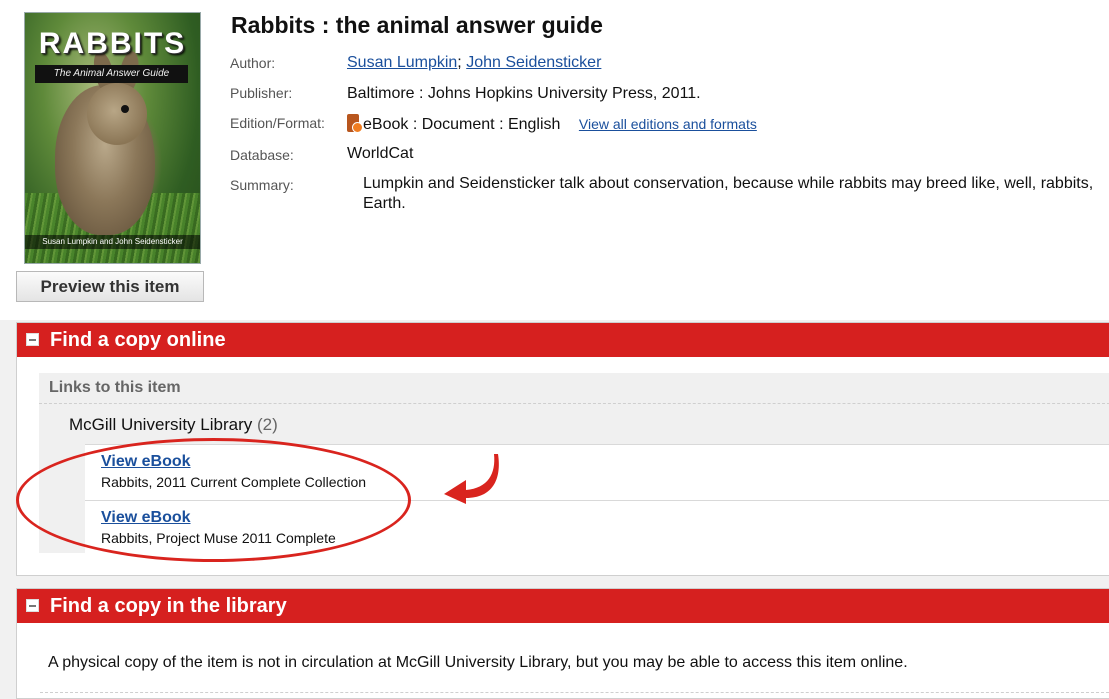 This screenshot has width=1109, height=699. Describe the element at coordinates (262, 185) in the screenshot. I see `summary-label: Summary:` at that location.